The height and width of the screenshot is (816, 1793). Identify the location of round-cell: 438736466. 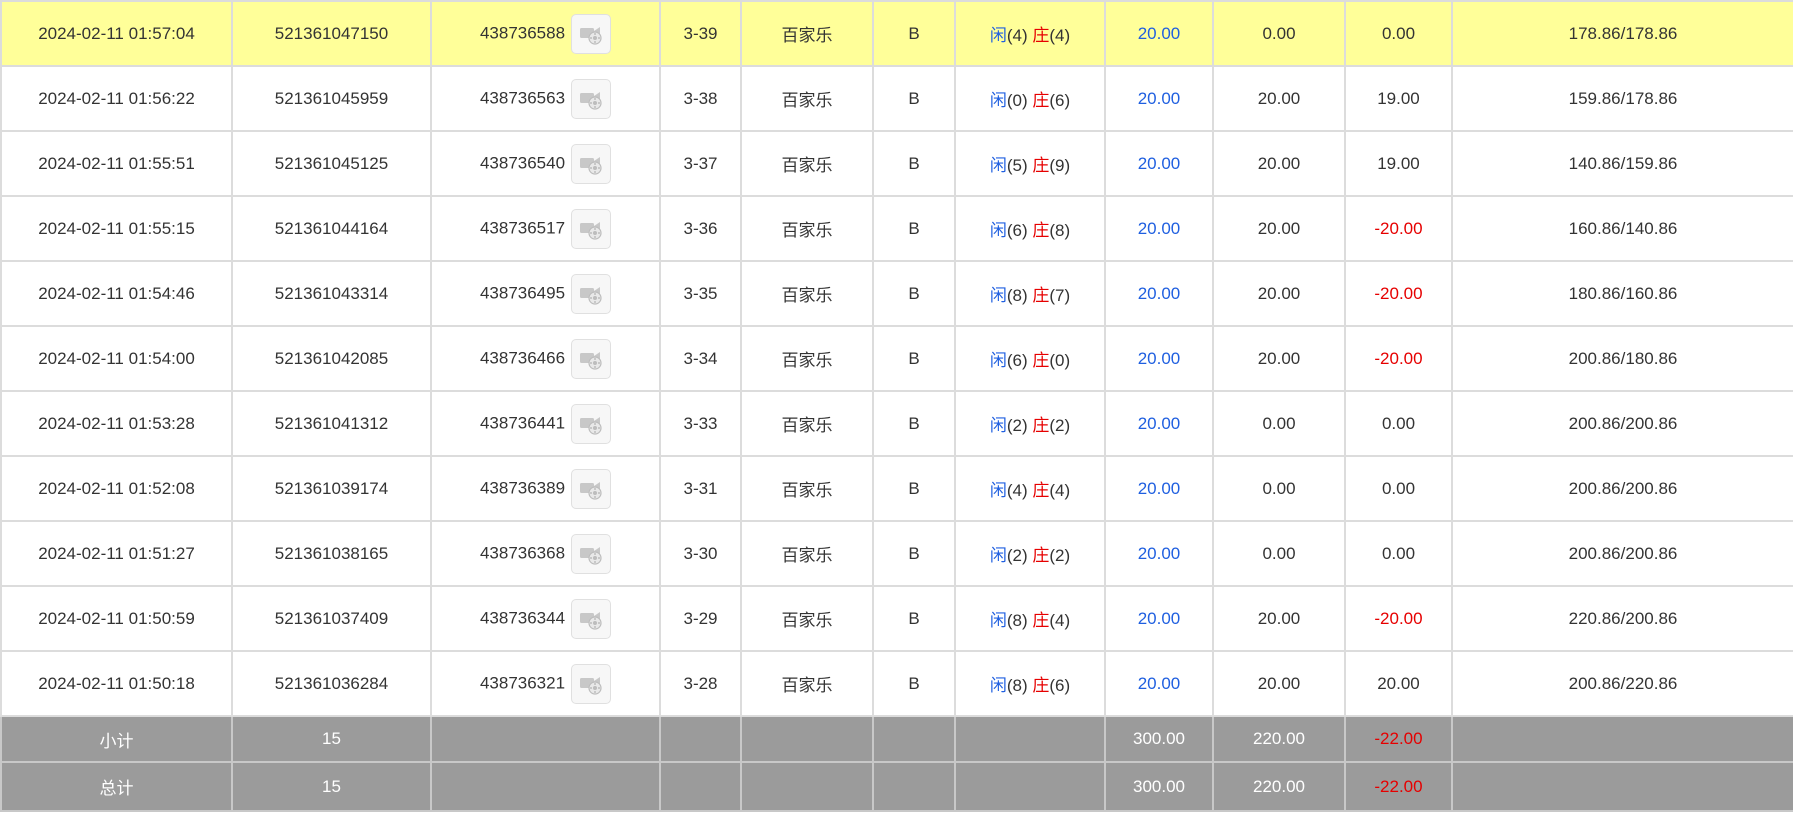
(545, 358).